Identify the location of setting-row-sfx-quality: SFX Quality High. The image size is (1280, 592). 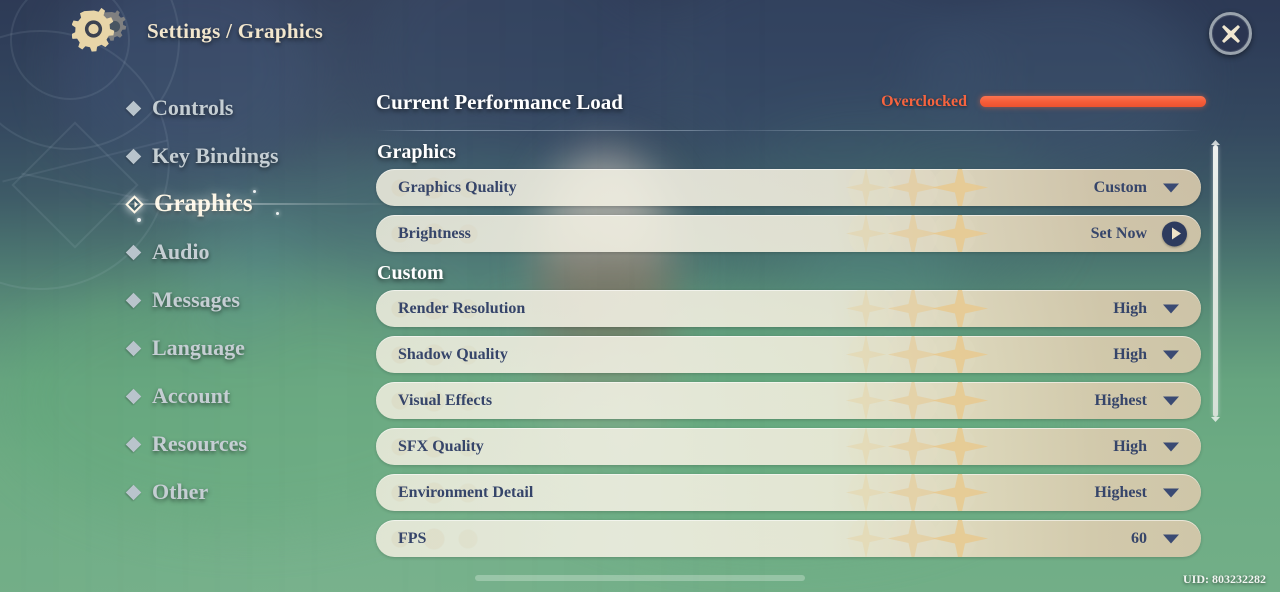
(788, 446).